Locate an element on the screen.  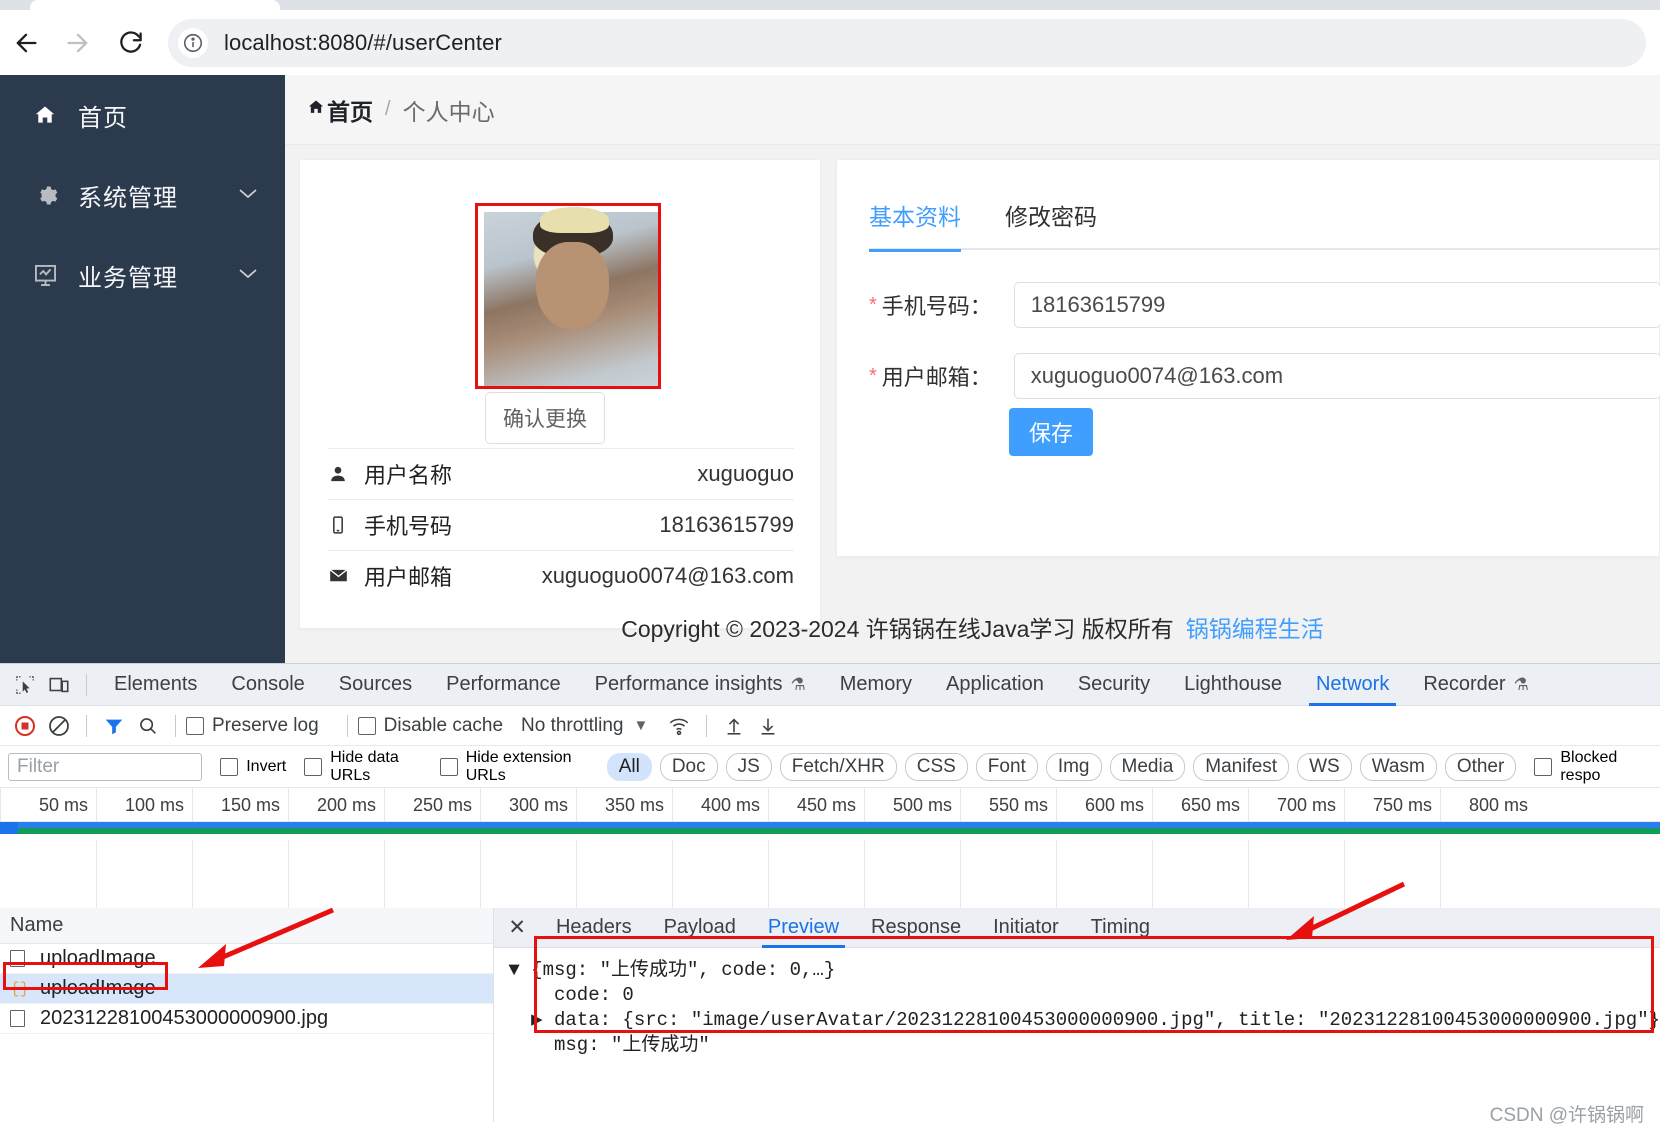
table-row: 20231228100453000000900.jpg is located at coordinates (247, 1019).